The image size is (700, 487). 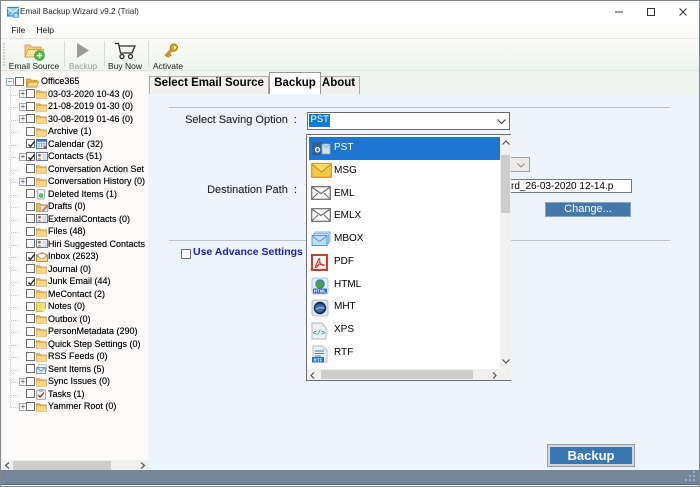 I want to click on svg-text: HTML, so click(x=320, y=290).